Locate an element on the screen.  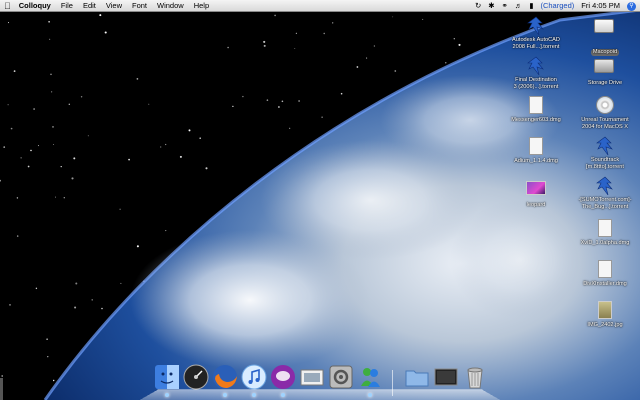
desktop-icon-messenger-dmg: Messenger603.dmg is located at coordinates (536, 109).